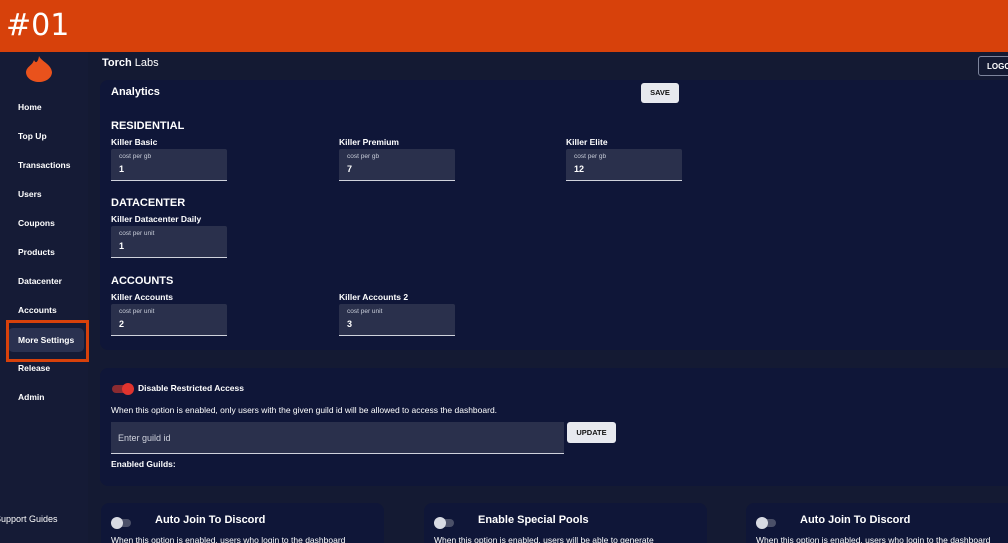 The width and height of the screenshot is (1008, 543). What do you see at coordinates (46, 194) in the screenshot?
I see `sidebar-item-users: Users` at bounding box center [46, 194].